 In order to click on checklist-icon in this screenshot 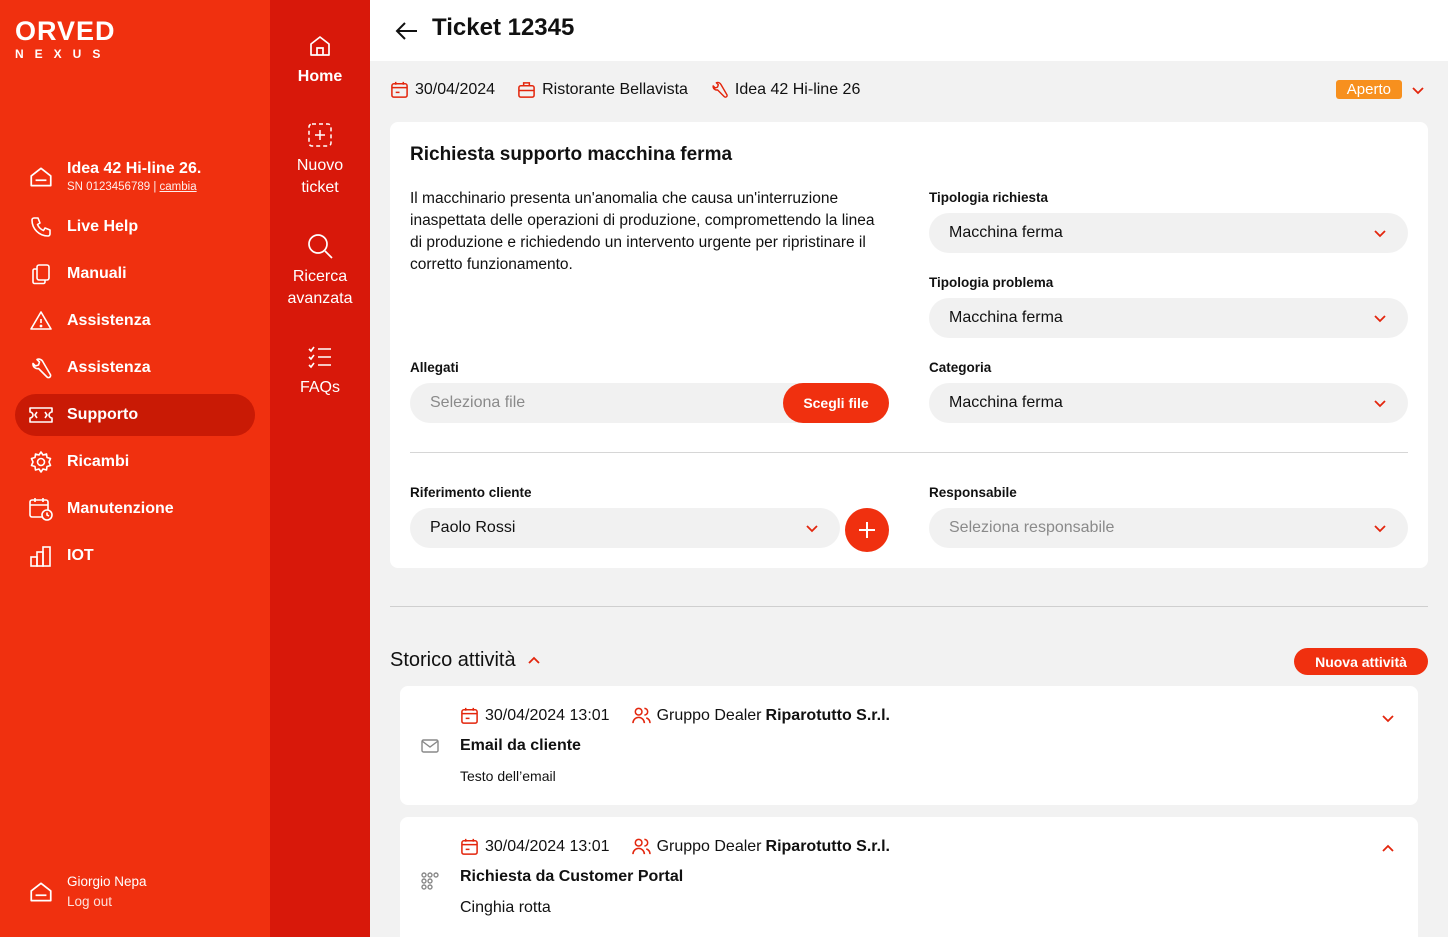, I will do `click(319, 357)`.